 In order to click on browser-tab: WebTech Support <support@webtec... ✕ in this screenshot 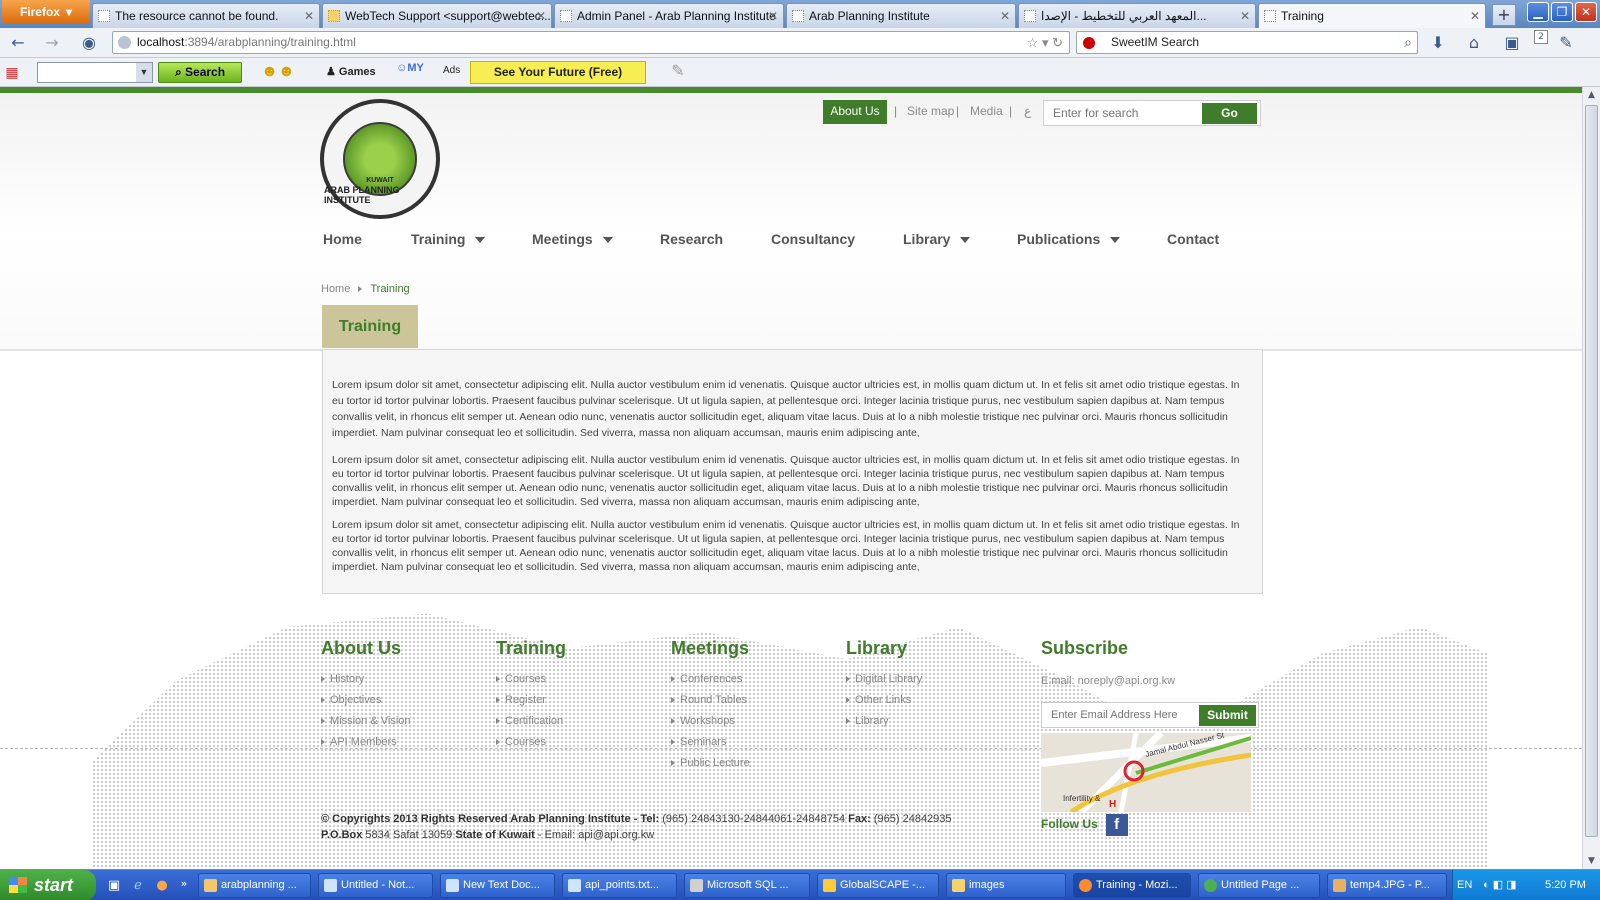, I will do `click(437, 15)`.